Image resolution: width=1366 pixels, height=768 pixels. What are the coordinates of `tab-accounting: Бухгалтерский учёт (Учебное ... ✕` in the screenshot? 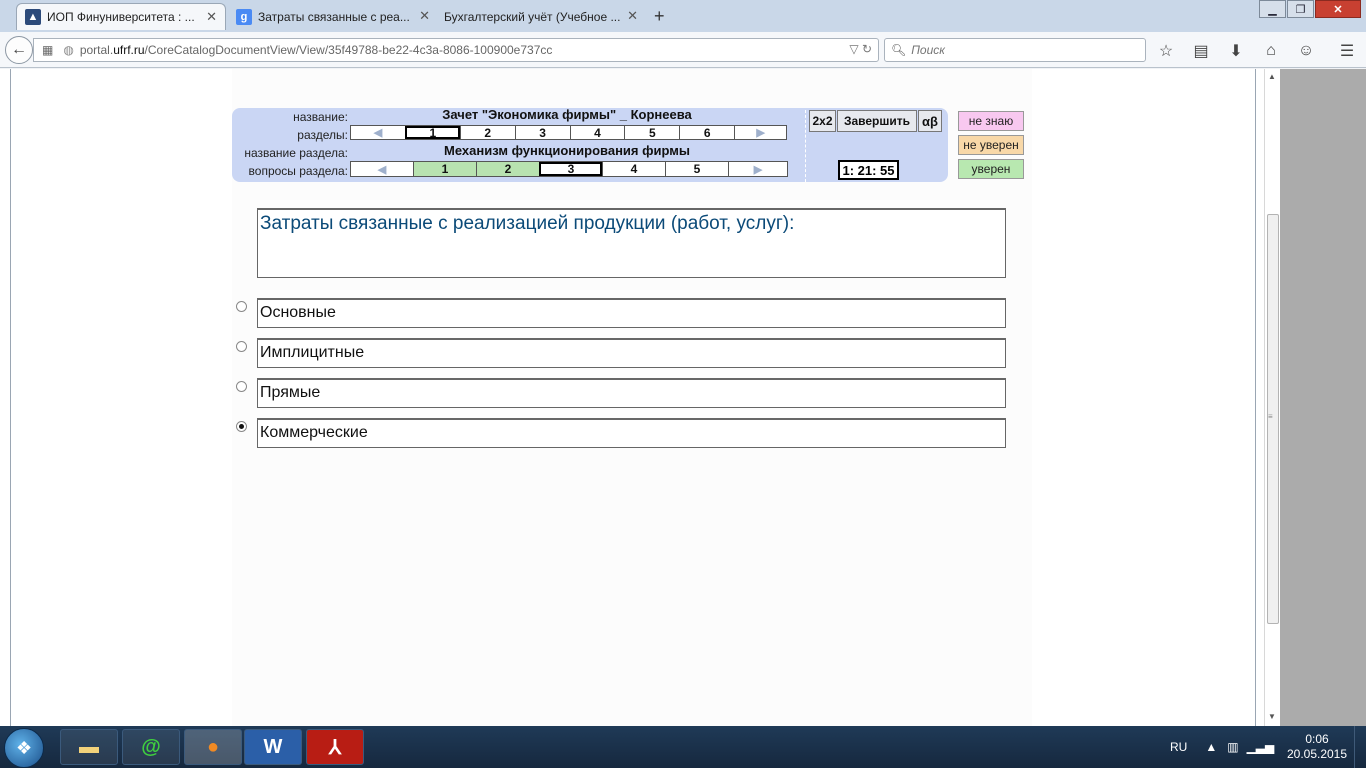 It's located at (541, 16).